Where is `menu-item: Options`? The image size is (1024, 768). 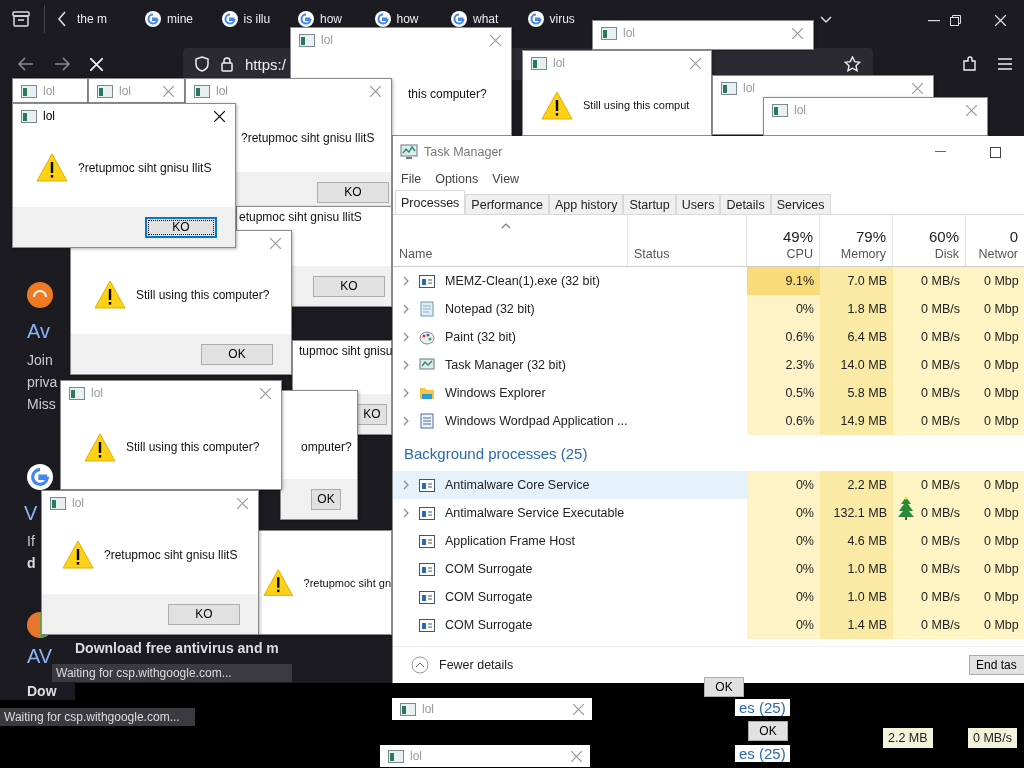
menu-item: Options is located at coordinates (457, 179).